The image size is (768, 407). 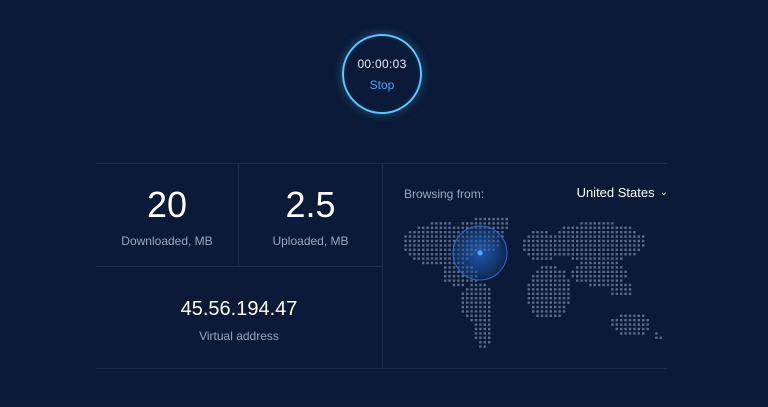 I want to click on downloaded-value: 20, so click(x=167, y=204).